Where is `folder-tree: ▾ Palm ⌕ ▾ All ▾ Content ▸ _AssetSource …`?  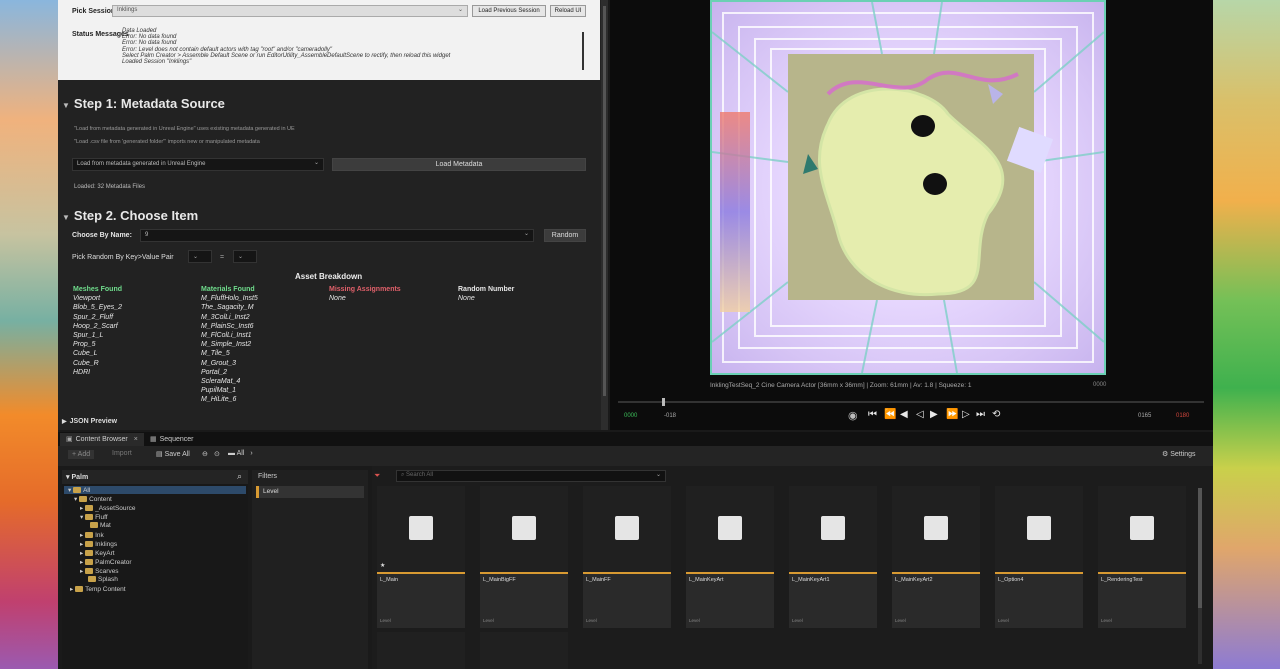 folder-tree: ▾ Palm ⌕ ▾ All ▾ Content ▸ _AssetSource … is located at coordinates (155, 569).